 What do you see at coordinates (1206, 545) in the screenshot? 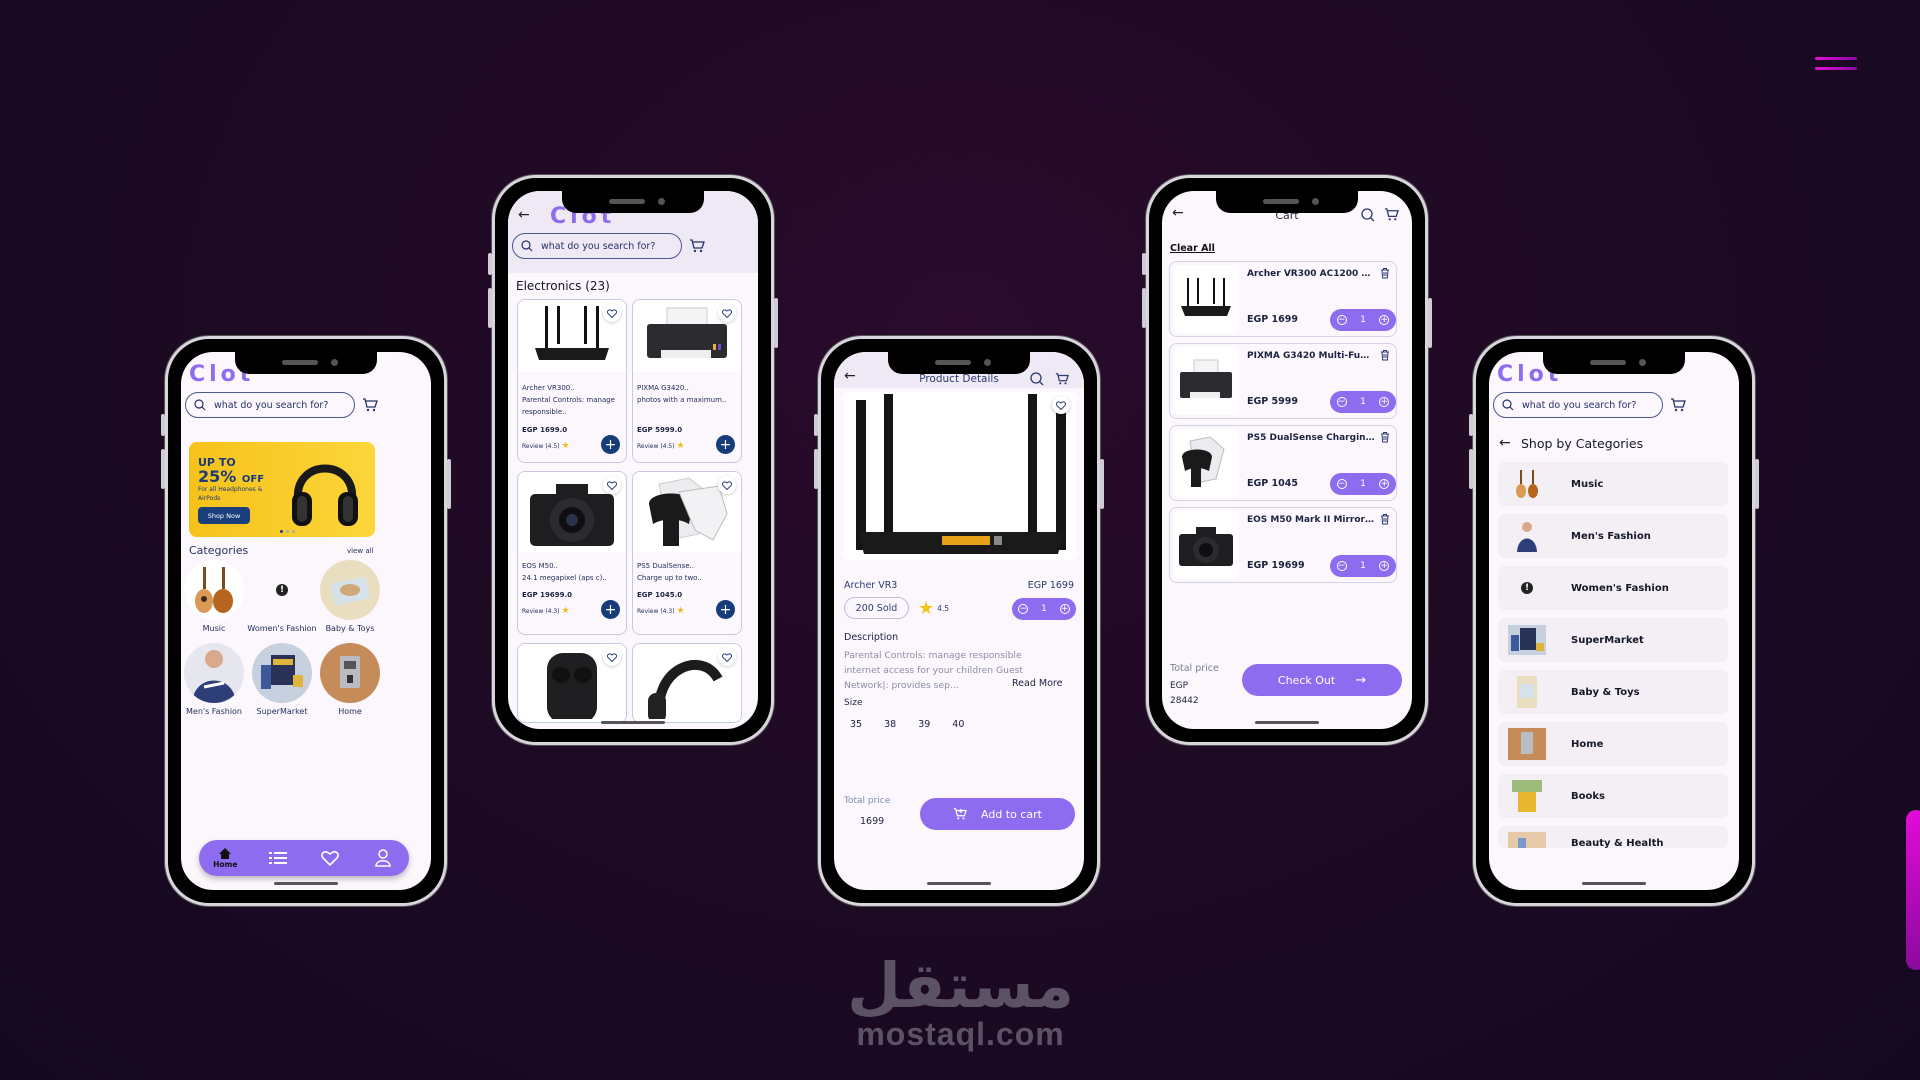
I see `camera-image` at bounding box center [1206, 545].